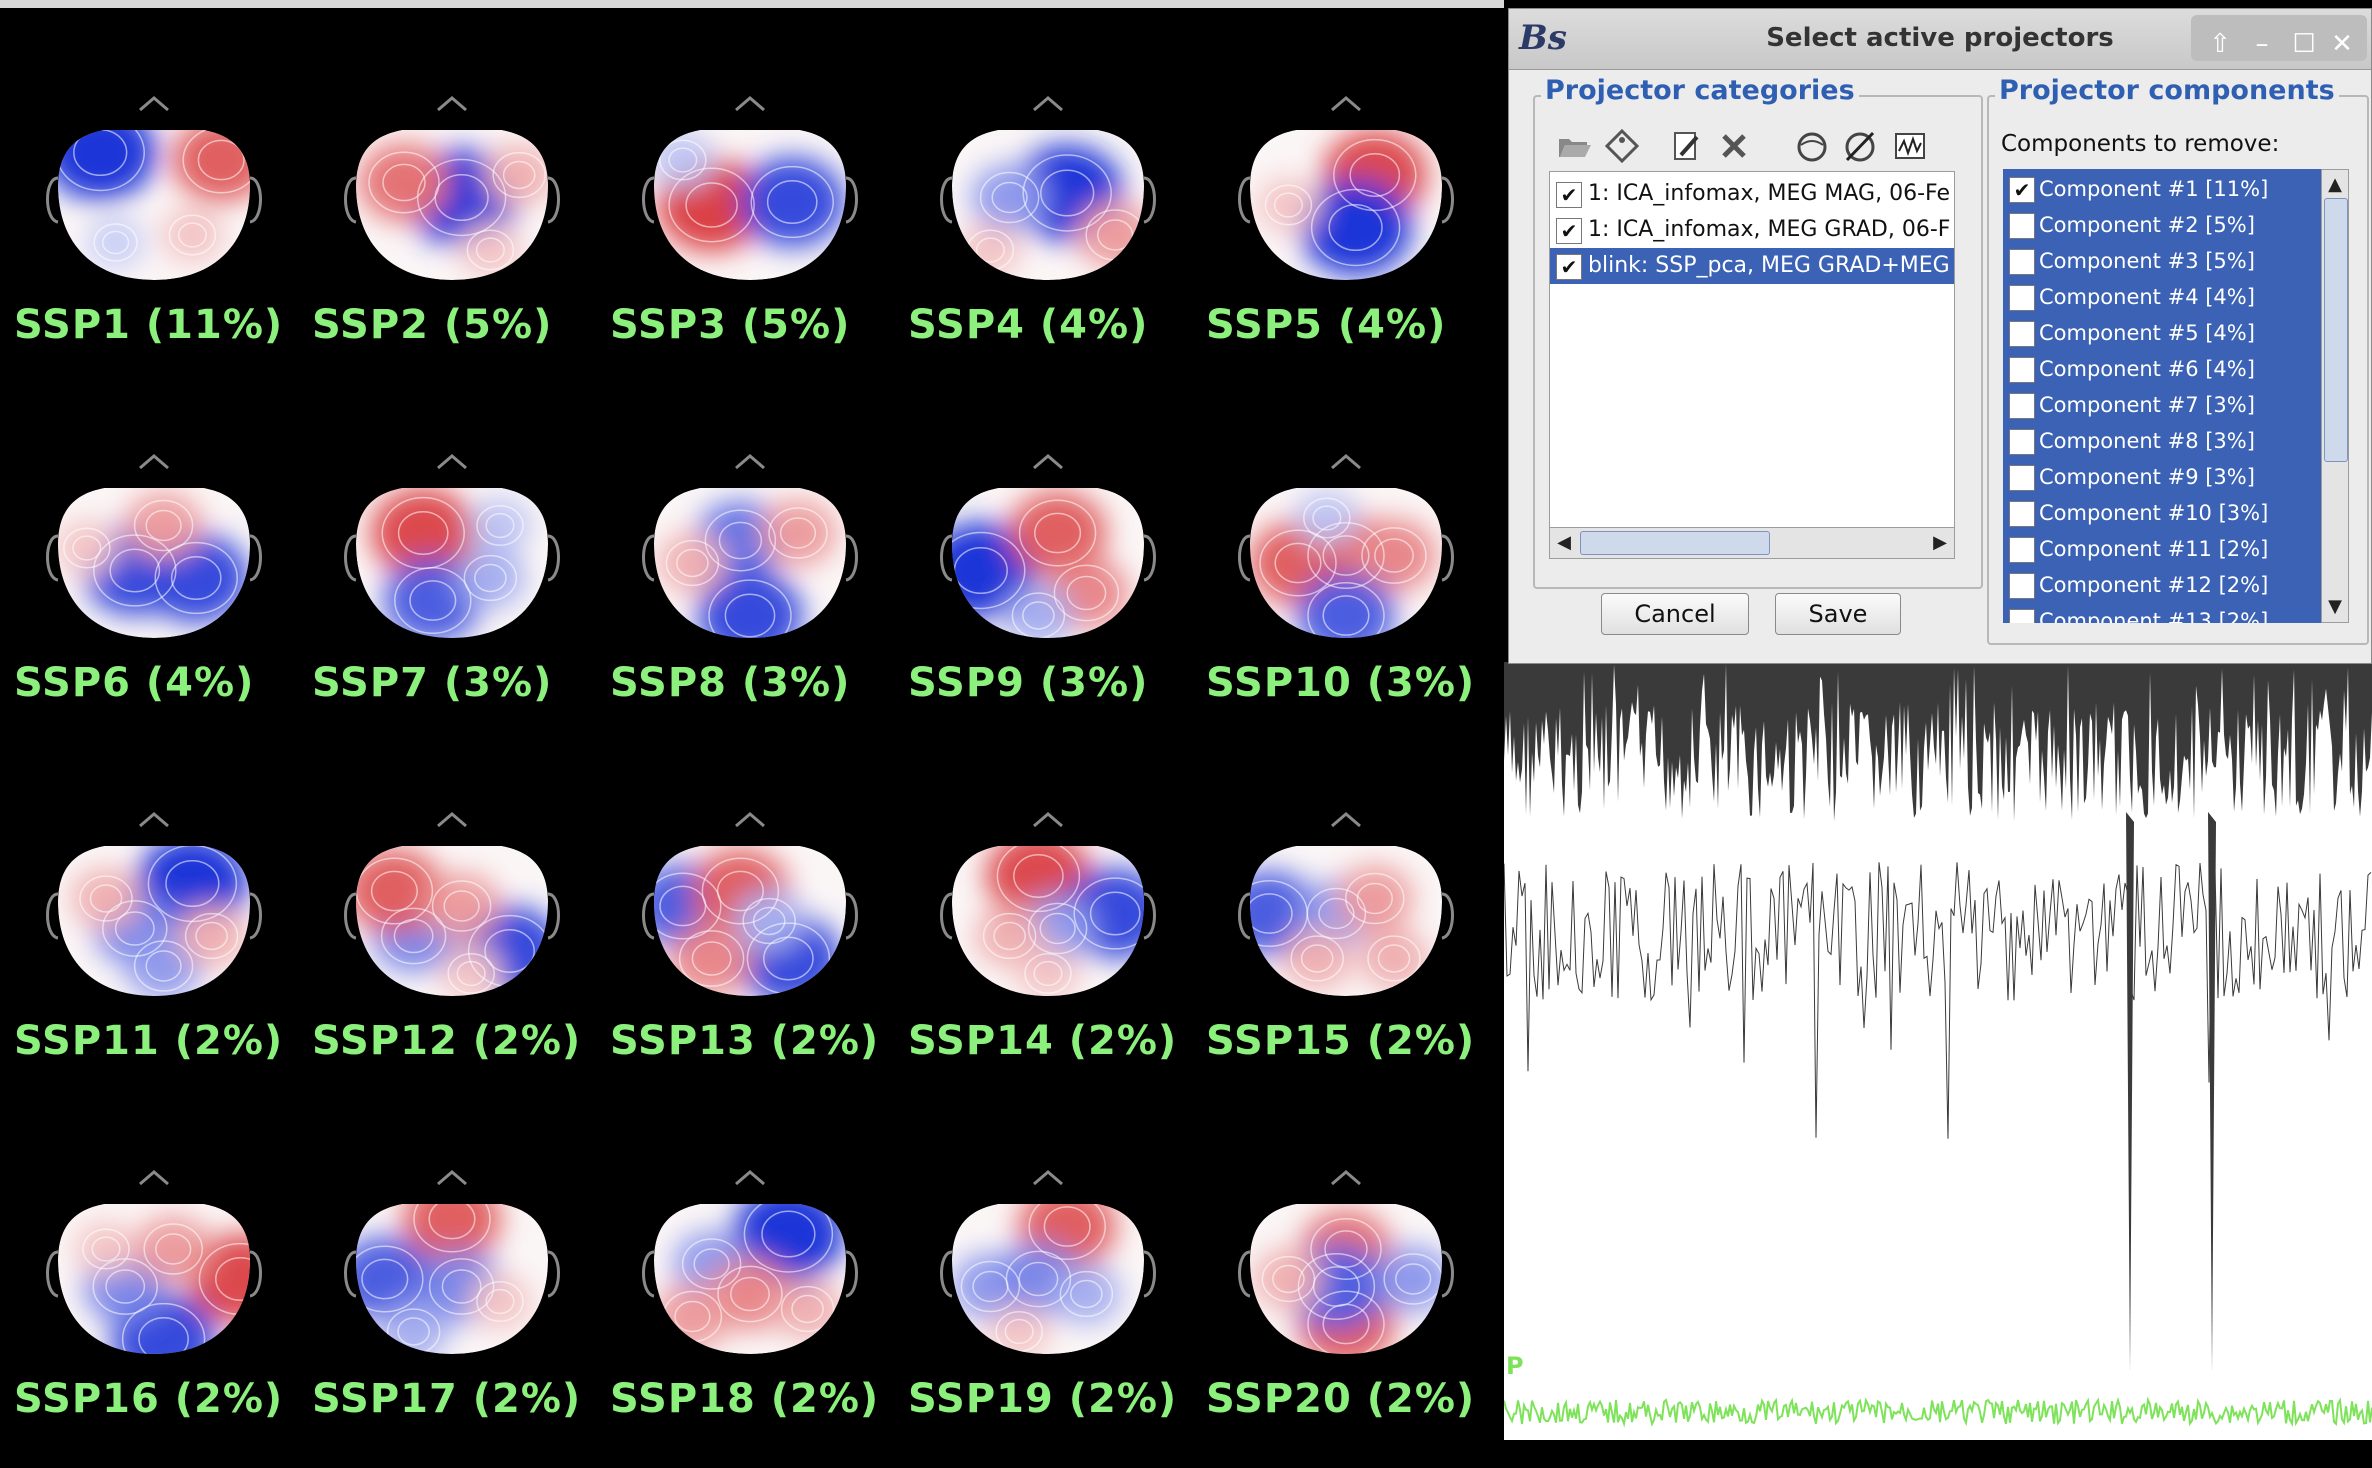 The image size is (2372, 1468). What do you see at coordinates (452, 592) in the screenshot?
I see `topography-7: SSP7 (3%)` at bounding box center [452, 592].